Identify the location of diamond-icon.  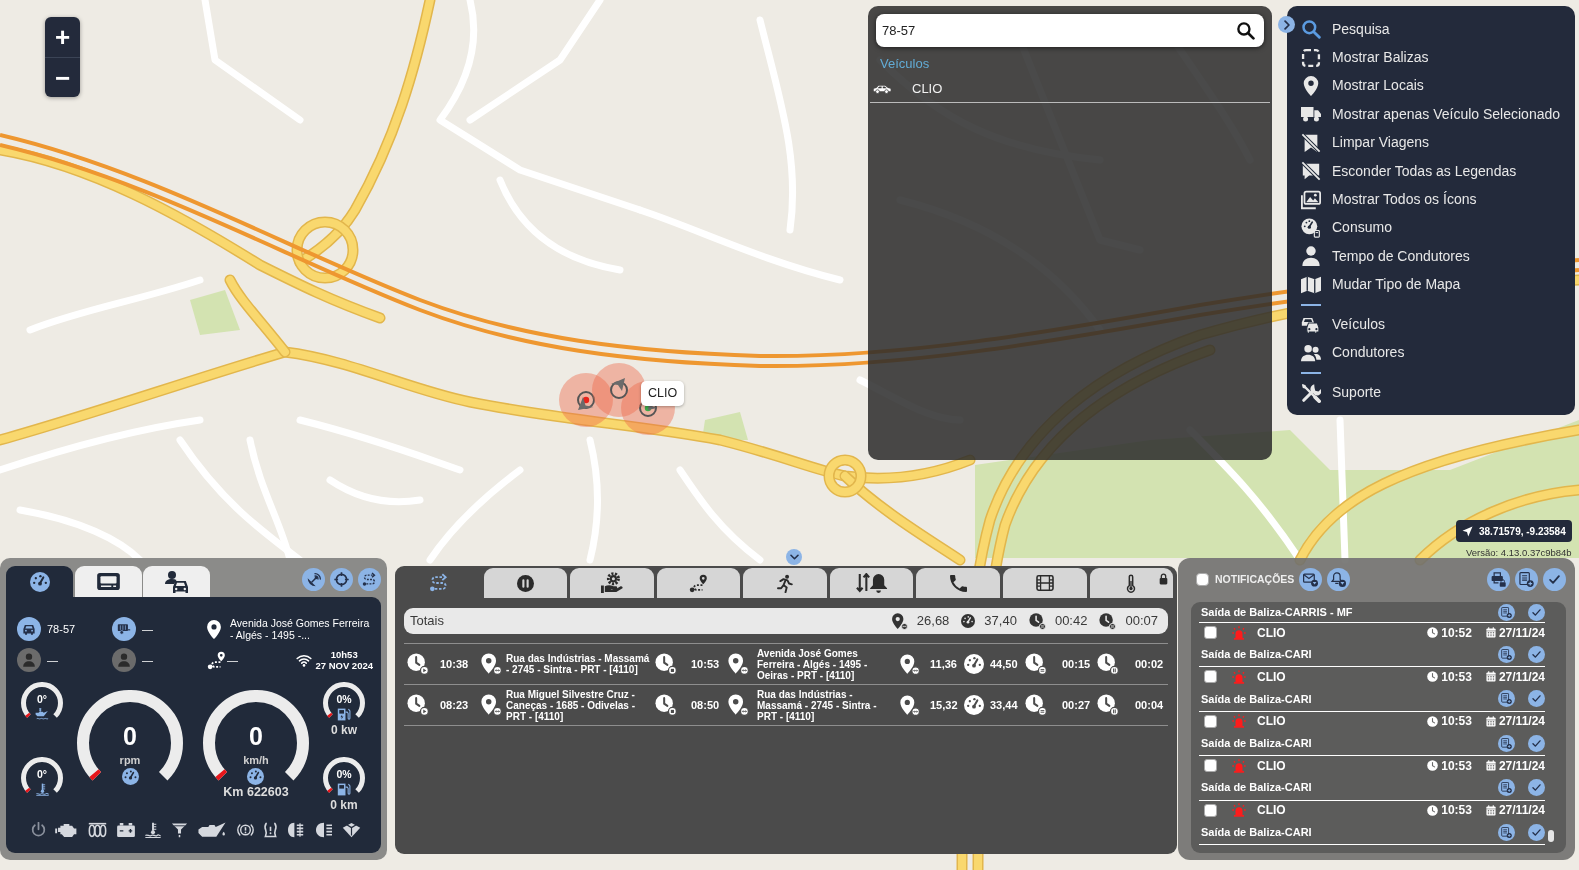
(351, 830).